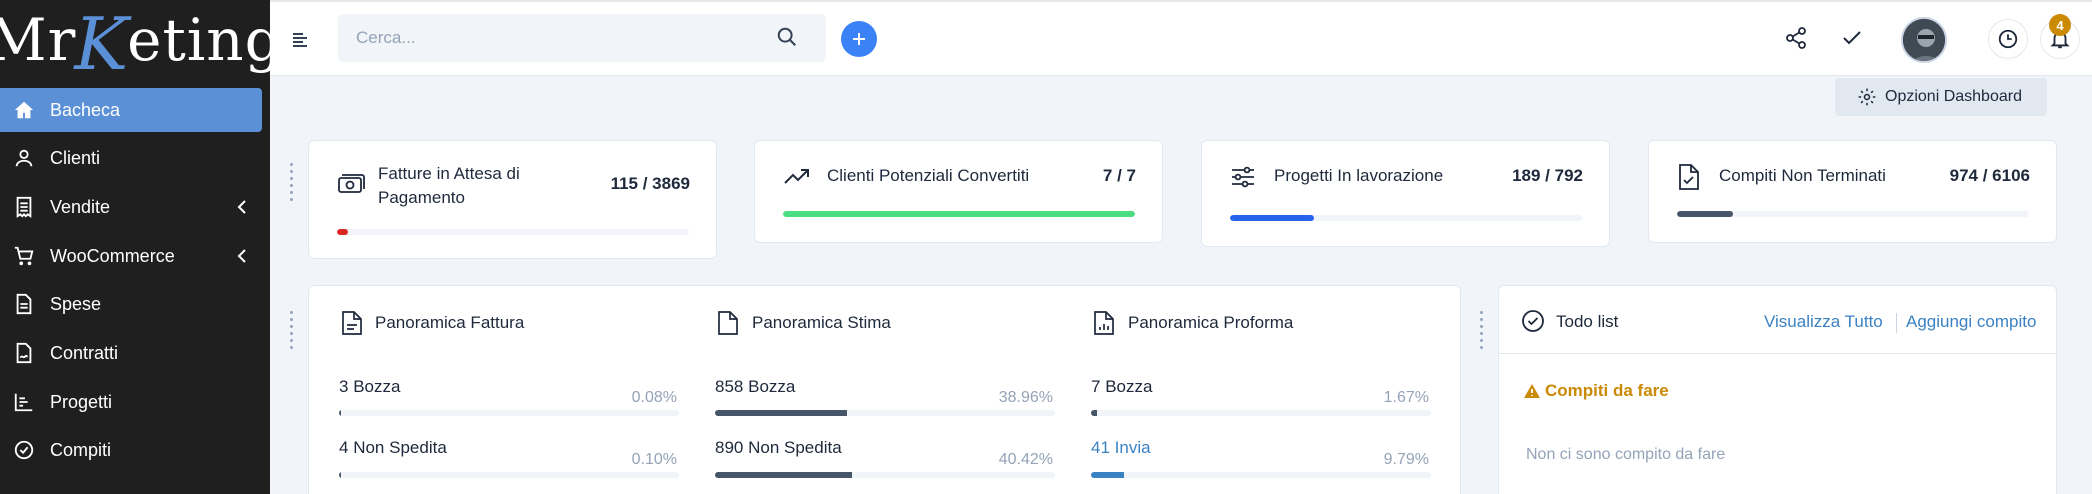  Describe the element at coordinates (1181, 38) in the screenshot. I see `topbar: 4` at that location.